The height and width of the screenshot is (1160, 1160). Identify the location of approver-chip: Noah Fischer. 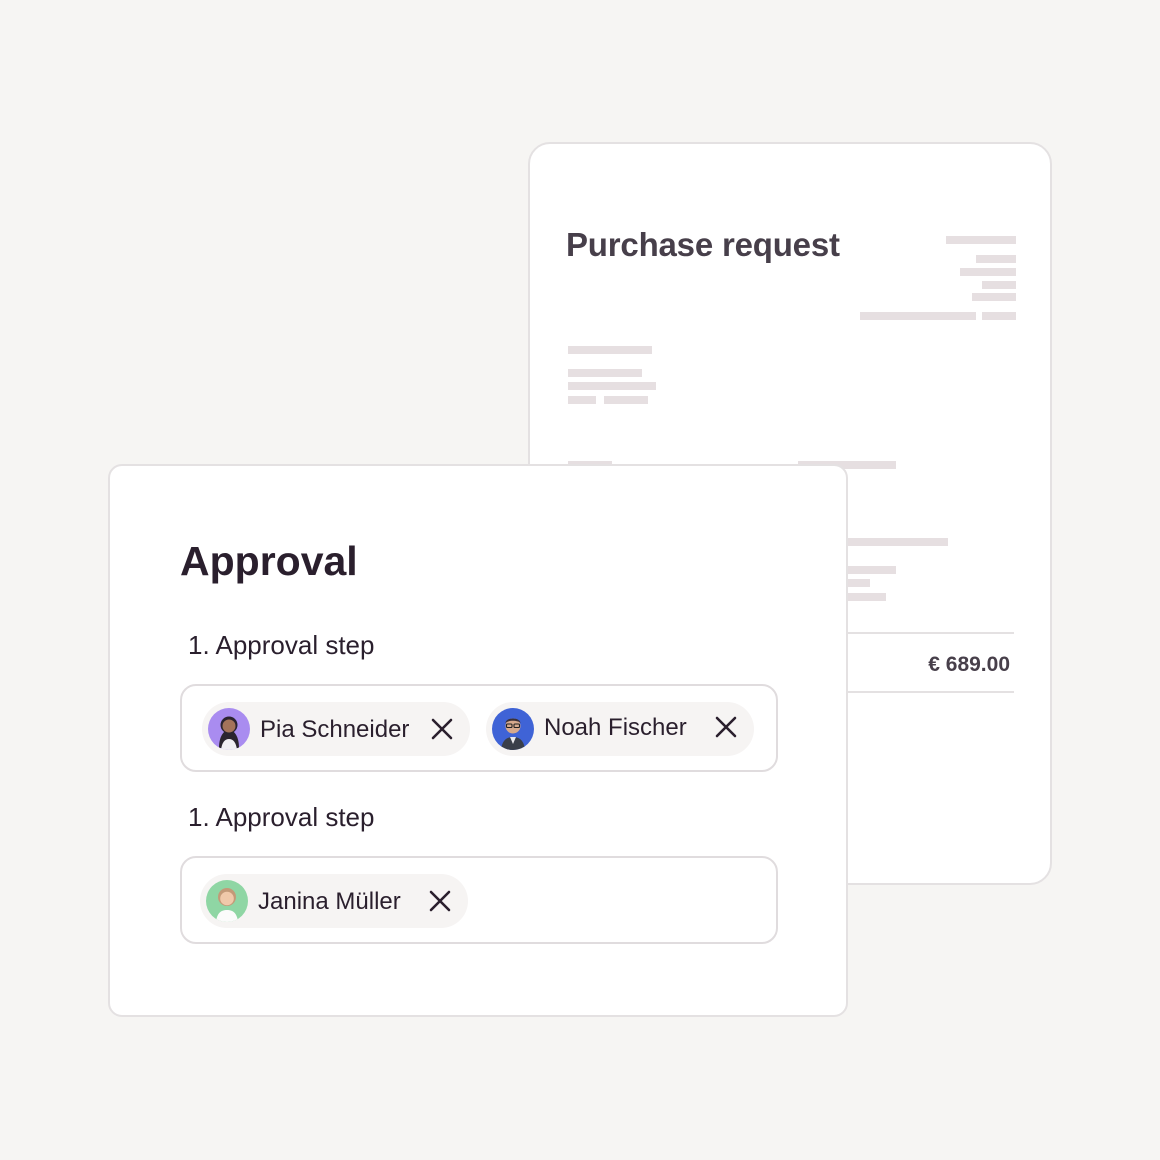
(620, 729).